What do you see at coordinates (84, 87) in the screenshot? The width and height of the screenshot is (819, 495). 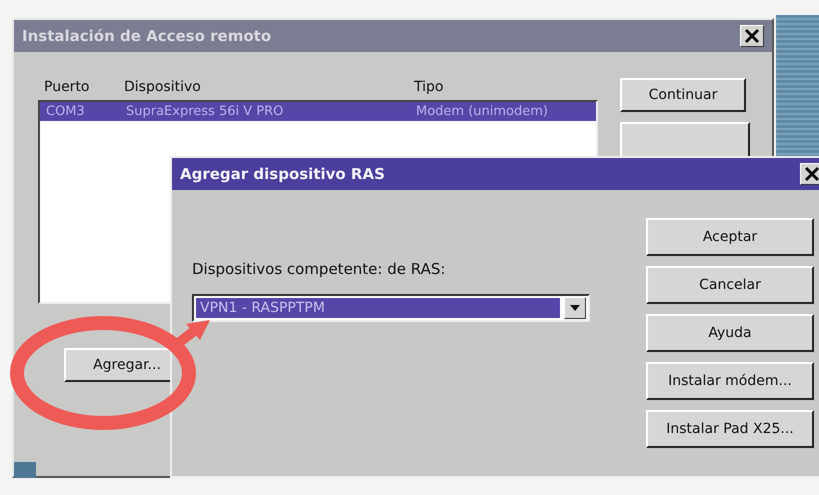 I see `column-header: Puerto` at bounding box center [84, 87].